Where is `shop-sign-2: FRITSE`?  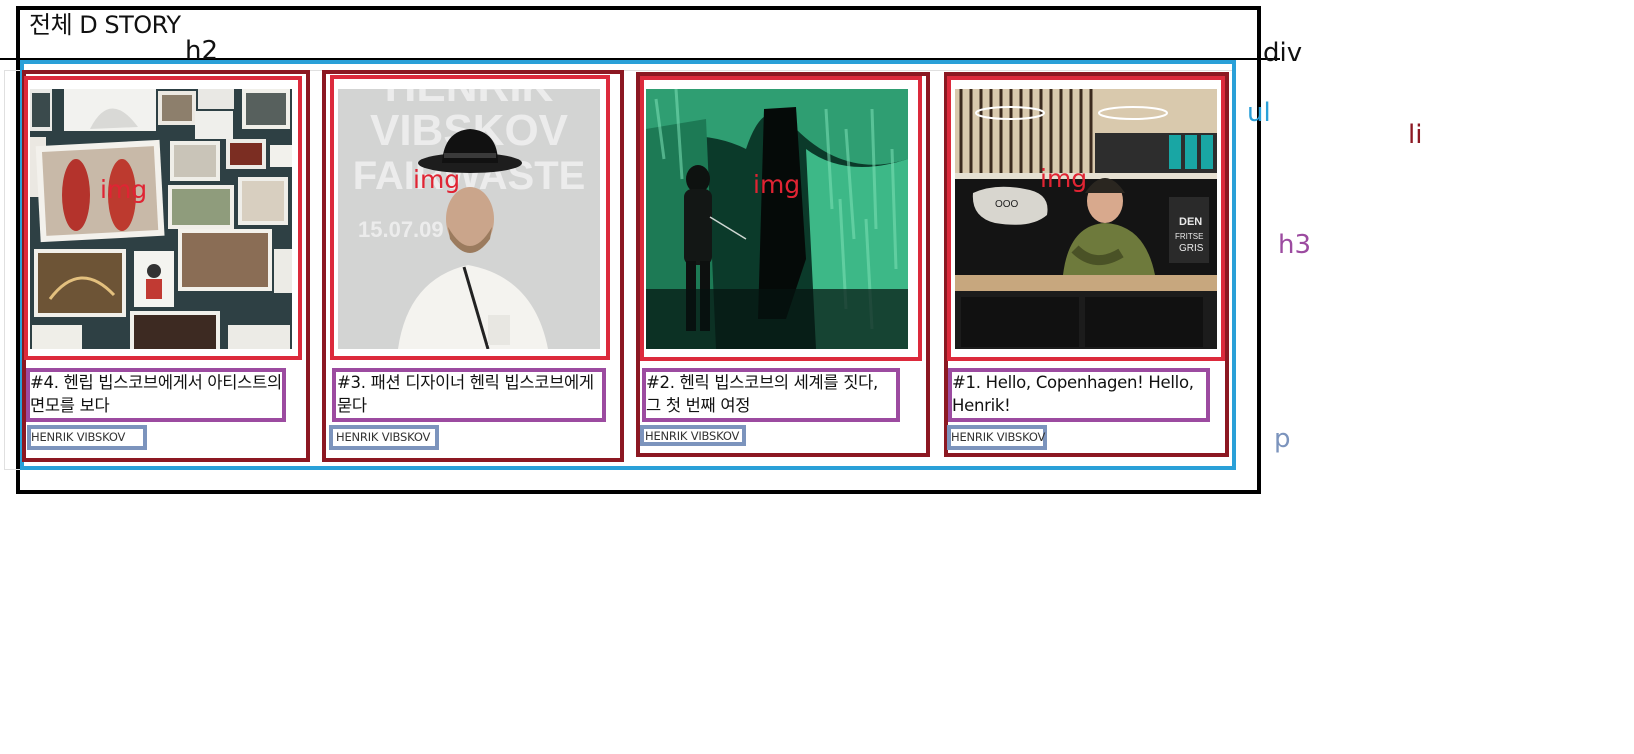
shop-sign-2: FRITSE is located at coordinates (1189, 236).